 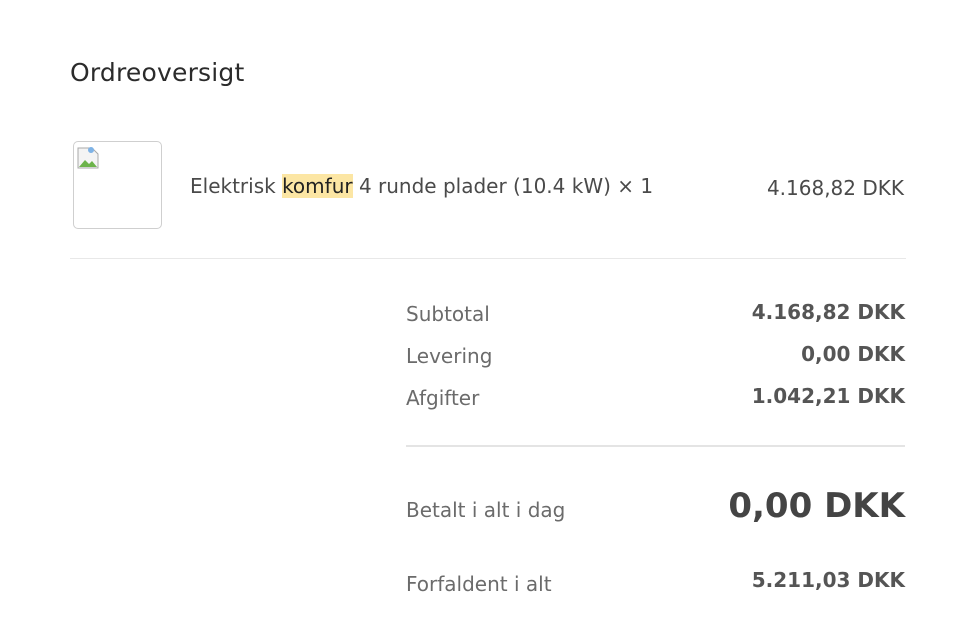 I want to click on total-due-row: Forfaldent i alt 5.211,03 DKK, so click(x=655, y=583).